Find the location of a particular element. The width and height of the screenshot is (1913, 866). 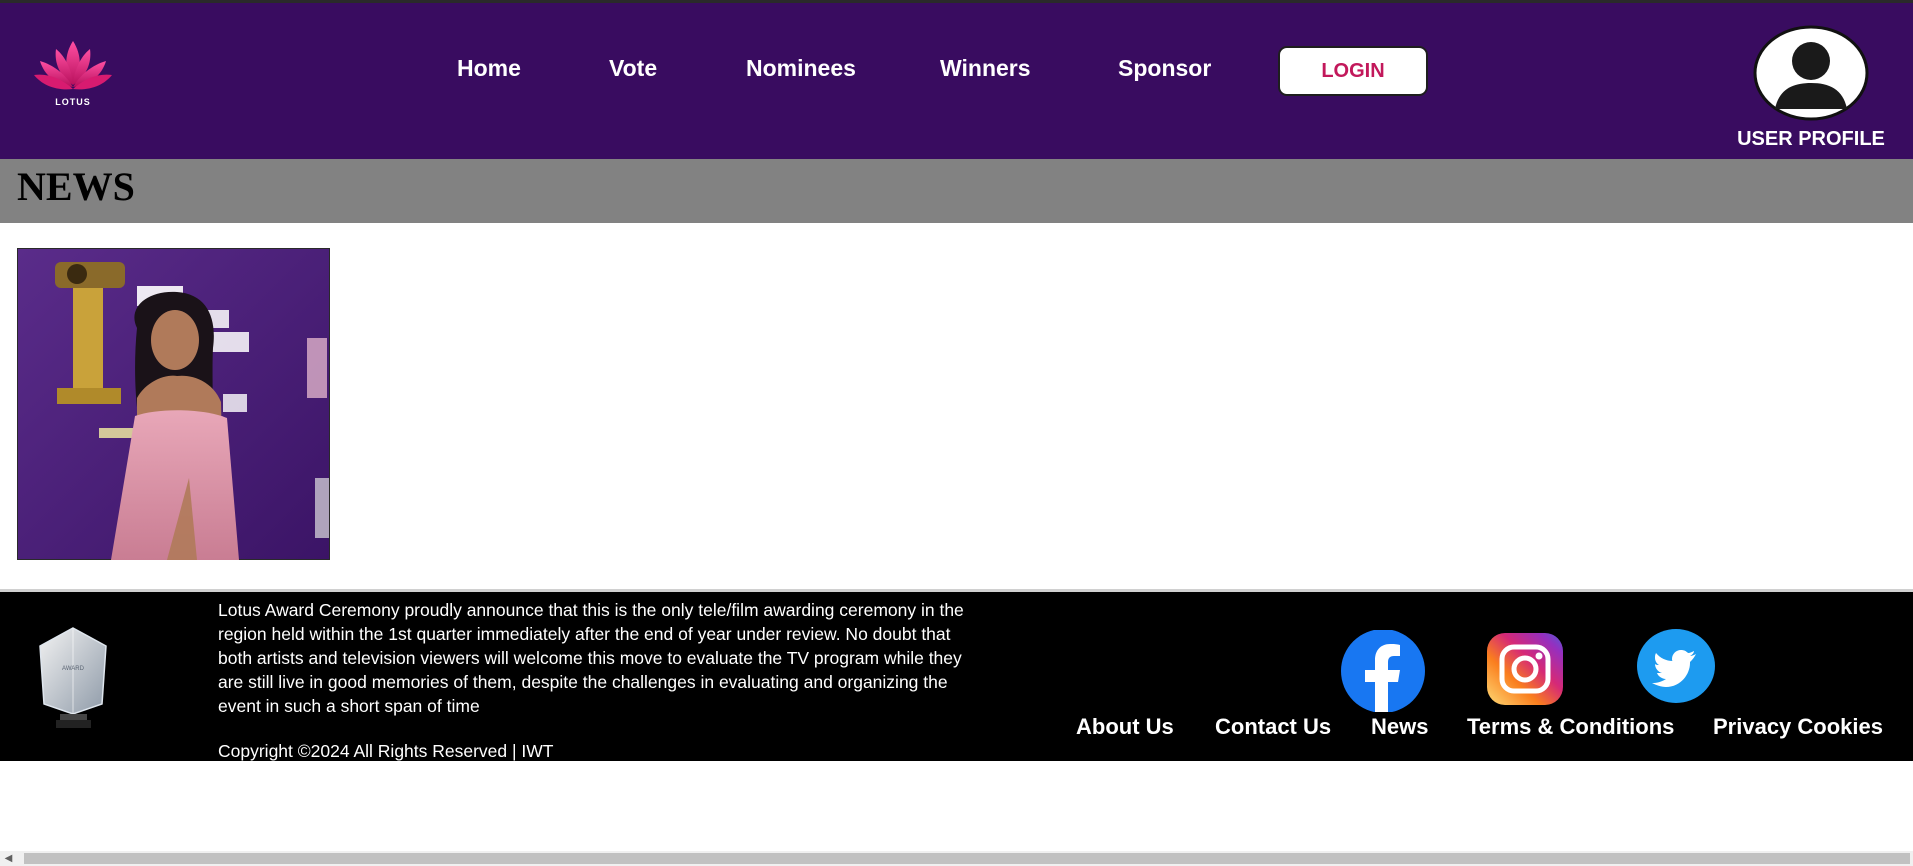

twitter-icon is located at coordinates (1676, 666).